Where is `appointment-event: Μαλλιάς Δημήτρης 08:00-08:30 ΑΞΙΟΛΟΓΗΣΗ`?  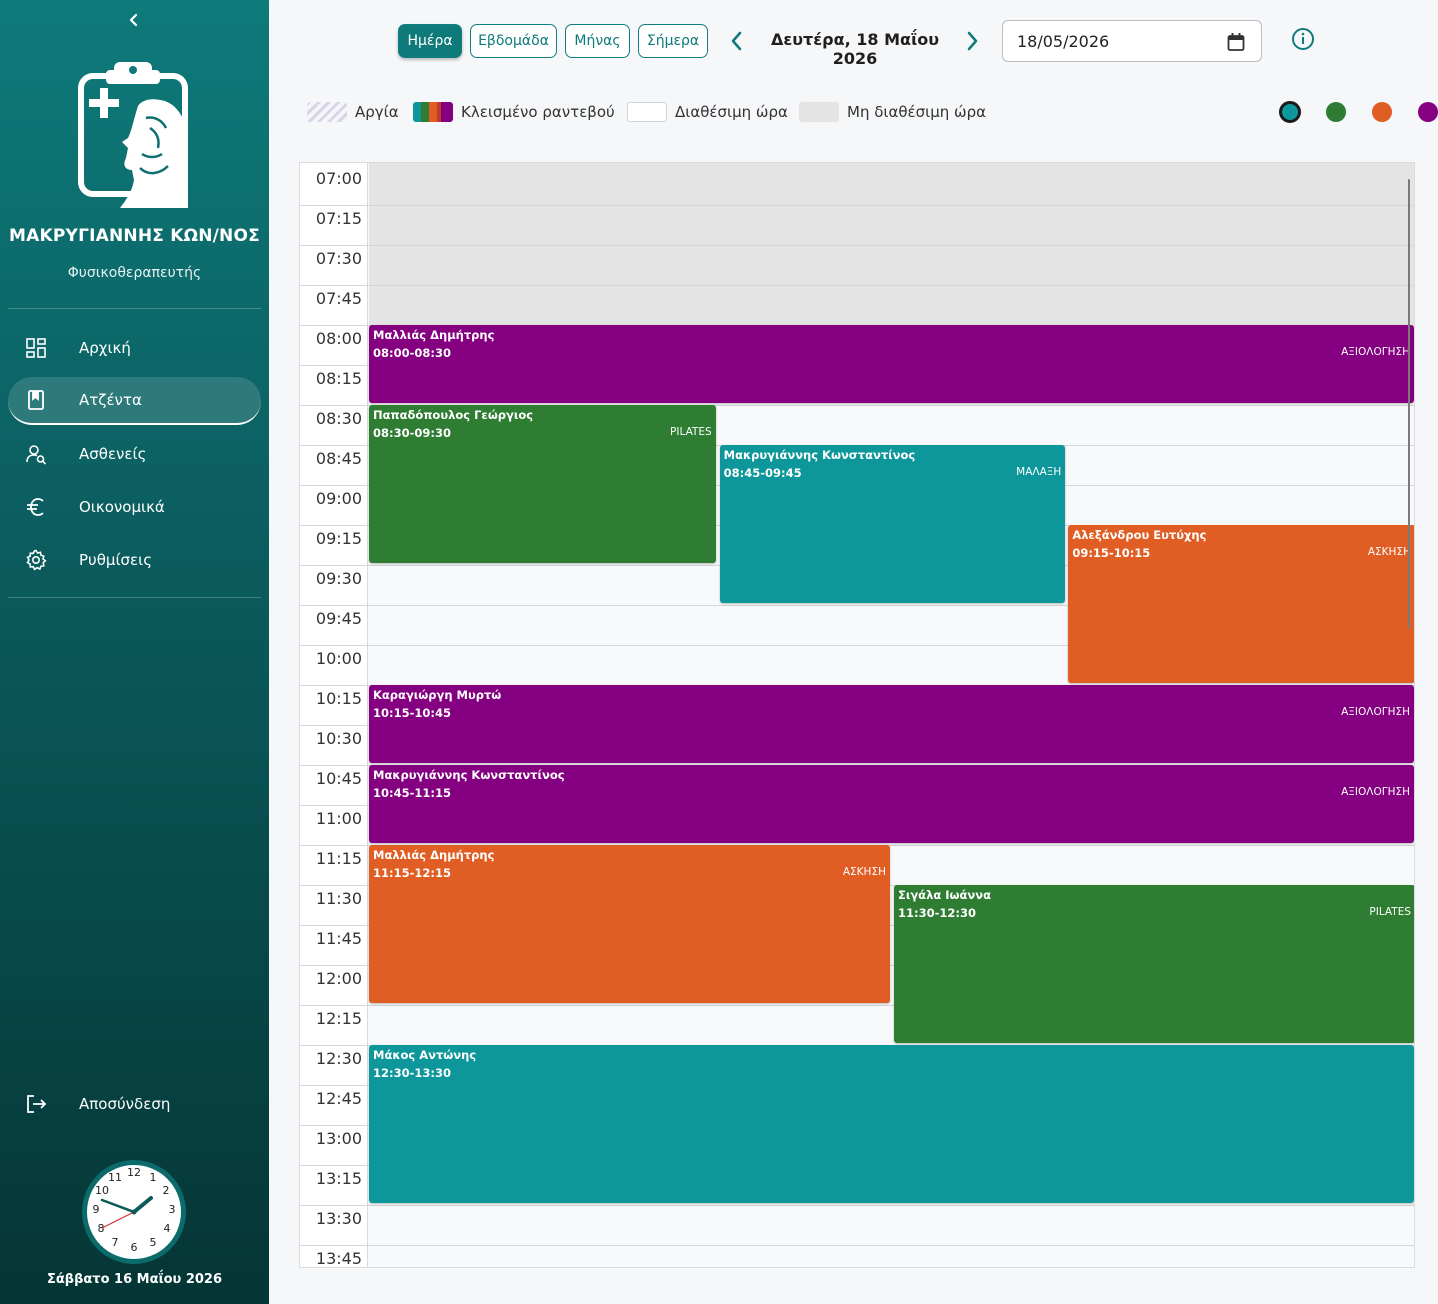 appointment-event: Μαλλιάς Δημήτρης 08:00-08:30 ΑΞΙΟΛΟΓΗΣΗ is located at coordinates (891, 364).